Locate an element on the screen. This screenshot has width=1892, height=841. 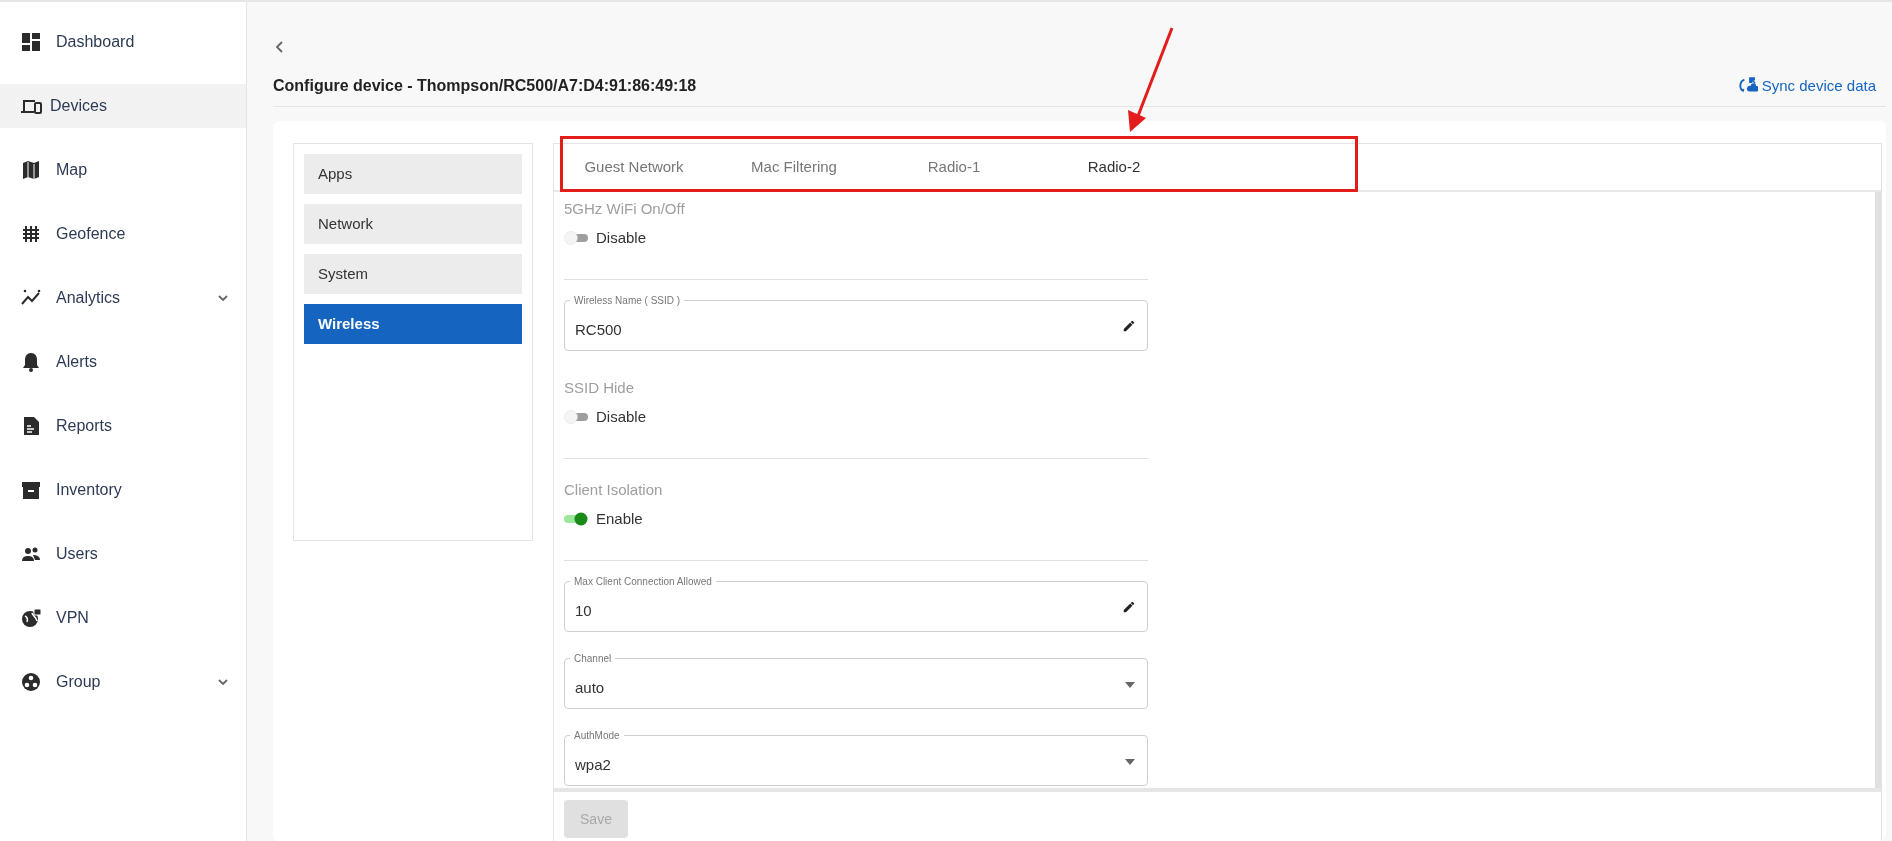
sidebar-item: Group is located at coordinates (123, 682).